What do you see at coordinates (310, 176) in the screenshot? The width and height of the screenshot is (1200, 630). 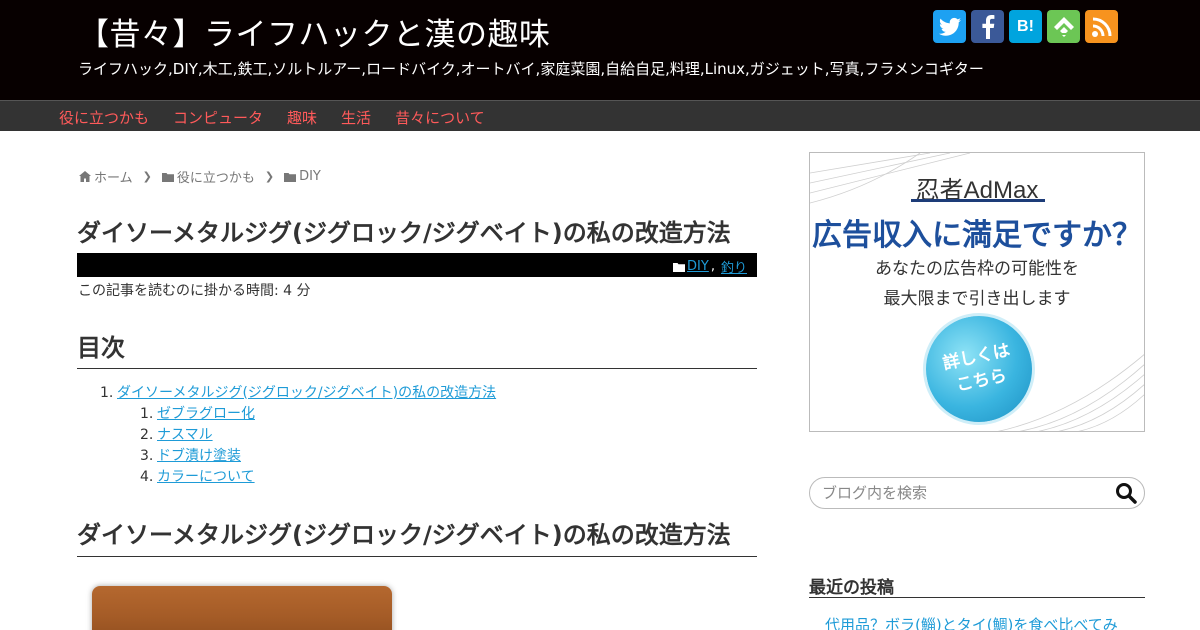 I see `breadcrumb-subcategory-label: DIY` at bounding box center [310, 176].